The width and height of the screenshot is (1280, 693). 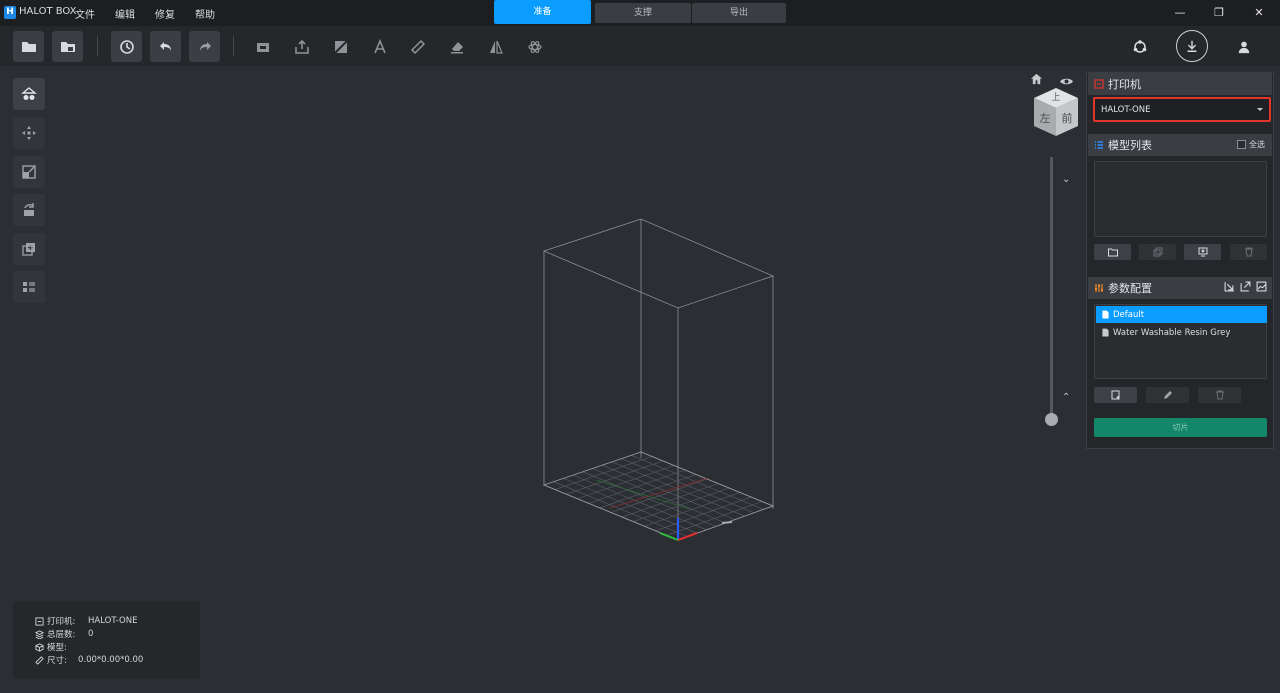 I want to click on title-bar: H HALOT BOX 文件 编辑 修复 帮助 准备 支撑 导出 — ❐ ✕, so click(x=640, y=13).